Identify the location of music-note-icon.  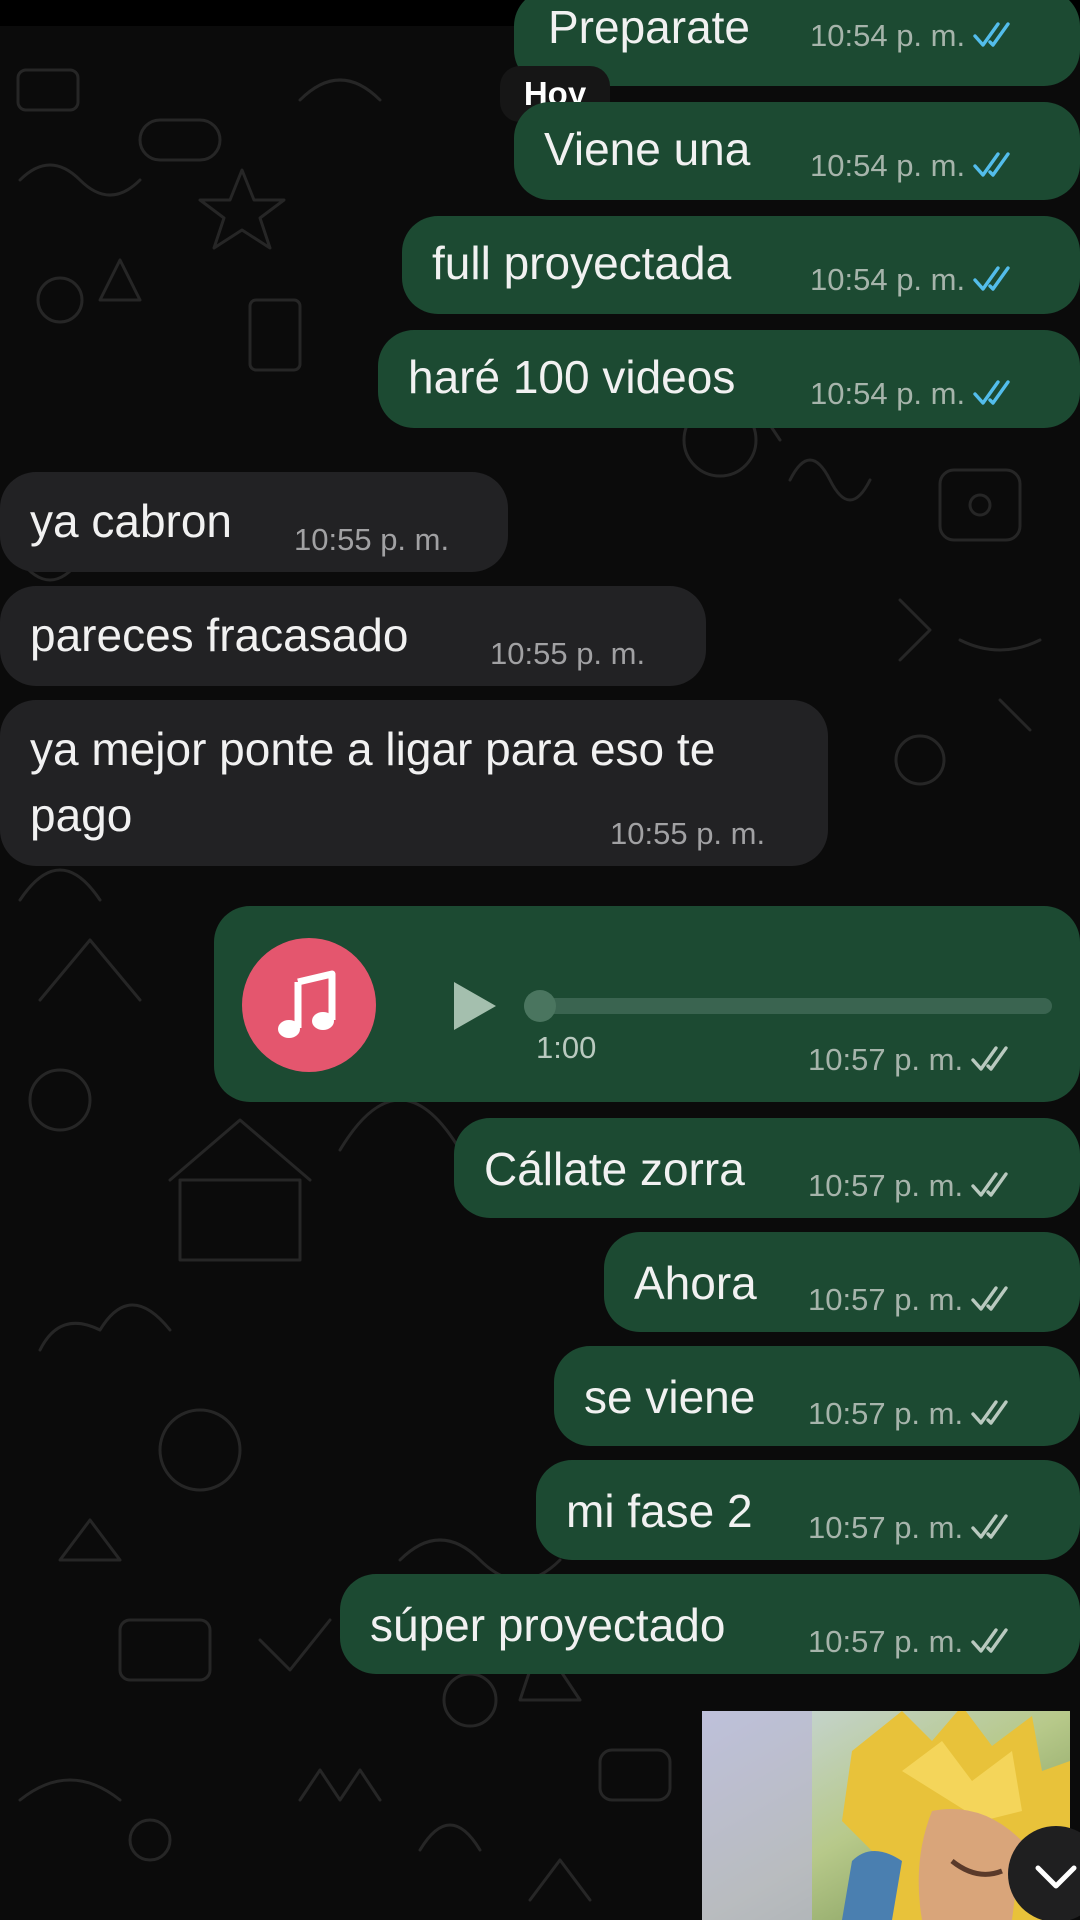
(307, 1004).